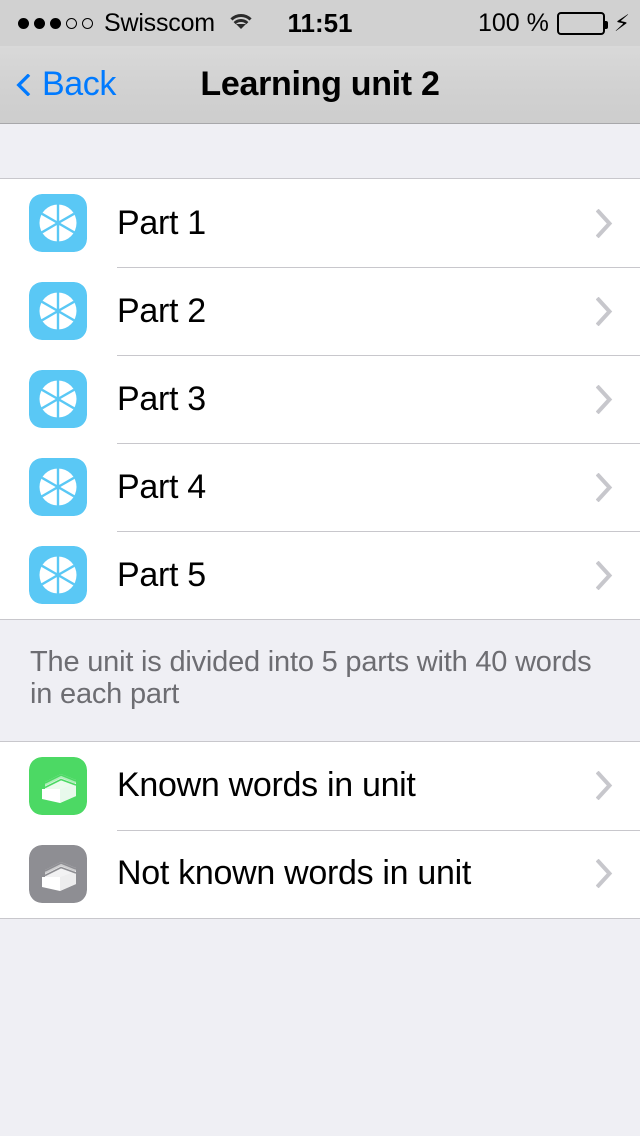 The image size is (640, 1136). I want to click on list-item-part-4: Part 4, so click(320, 487).